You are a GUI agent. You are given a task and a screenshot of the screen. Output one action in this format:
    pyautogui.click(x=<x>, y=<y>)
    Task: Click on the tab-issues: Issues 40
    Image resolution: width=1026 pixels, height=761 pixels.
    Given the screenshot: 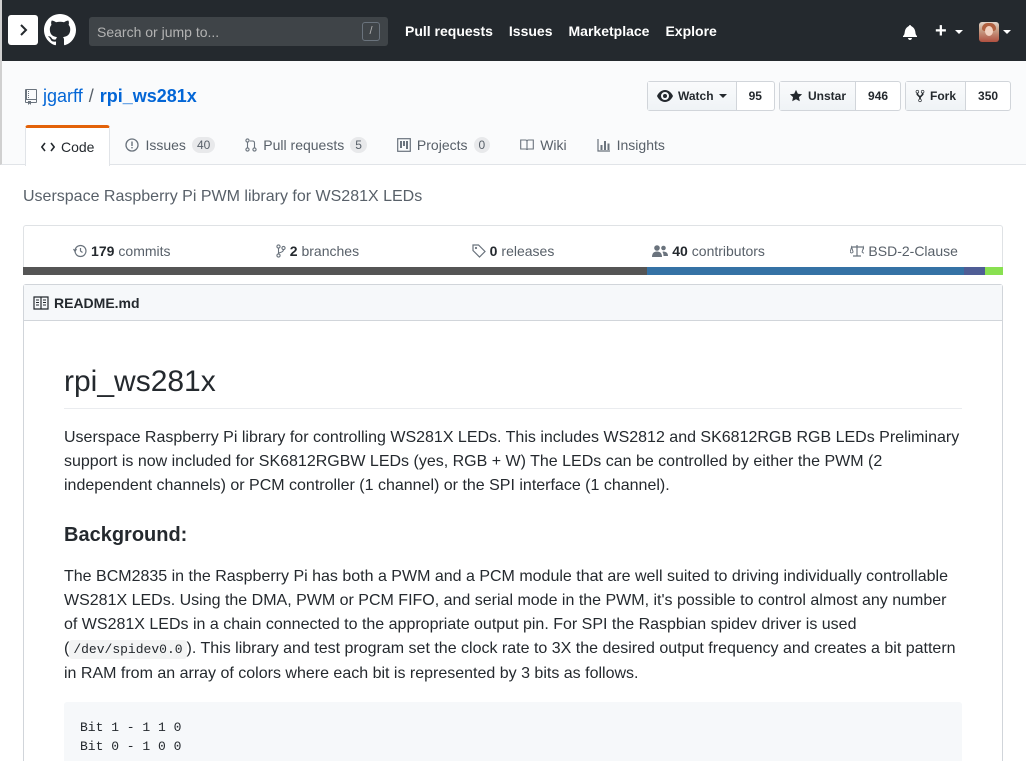 What is the action you would take?
    pyautogui.click(x=170, y=145)
    